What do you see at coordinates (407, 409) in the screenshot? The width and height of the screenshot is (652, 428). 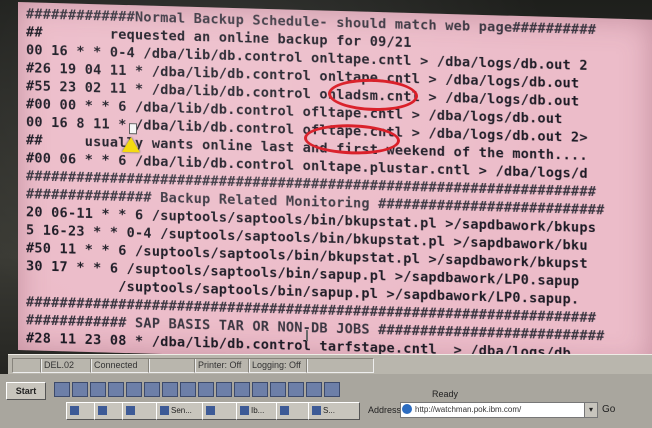 I see `ie-page-icon` at bounding box center [407, 409].